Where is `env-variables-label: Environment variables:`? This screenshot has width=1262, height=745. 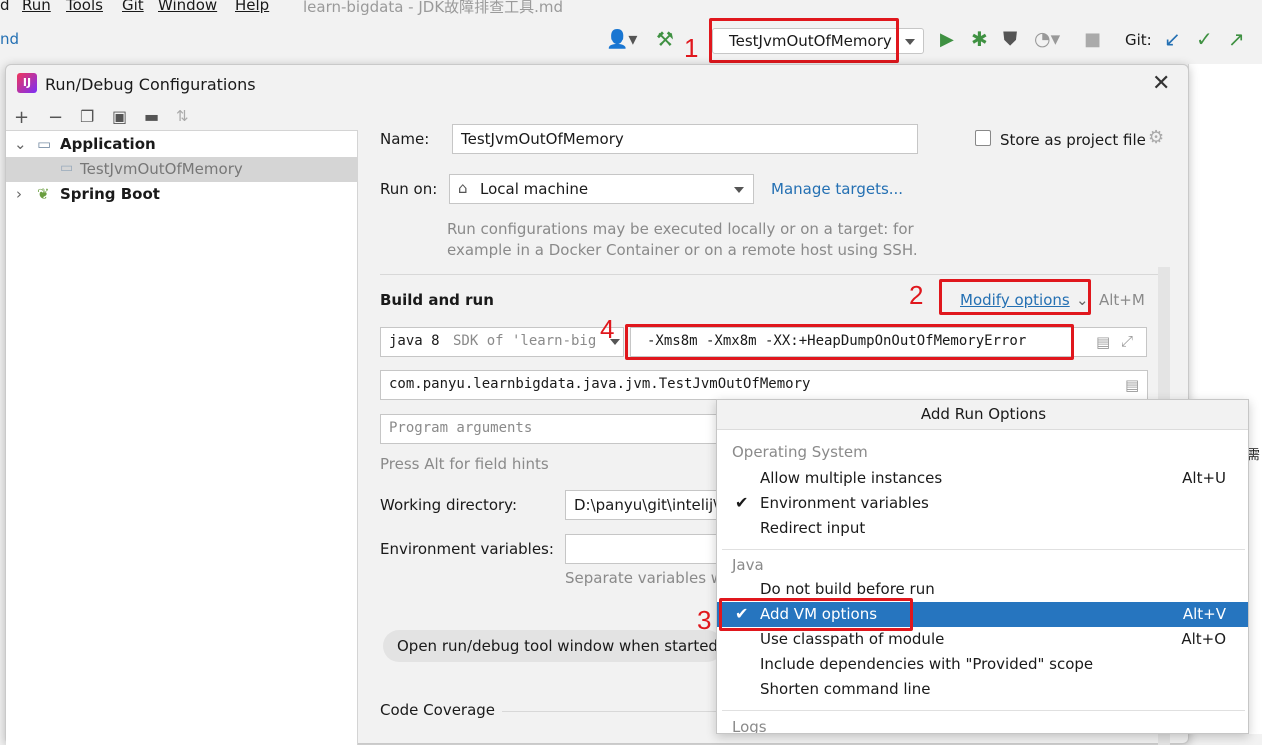
env-variables-label: Environment variables: is located at coordinates (467, 549).